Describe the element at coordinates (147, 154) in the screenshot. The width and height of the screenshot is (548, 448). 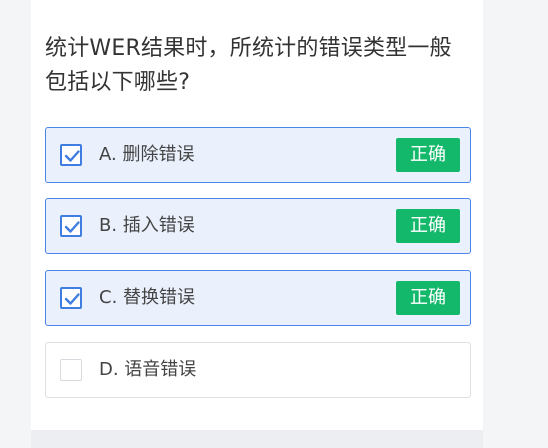
I see `option-label: A. 删除错误` at that location.